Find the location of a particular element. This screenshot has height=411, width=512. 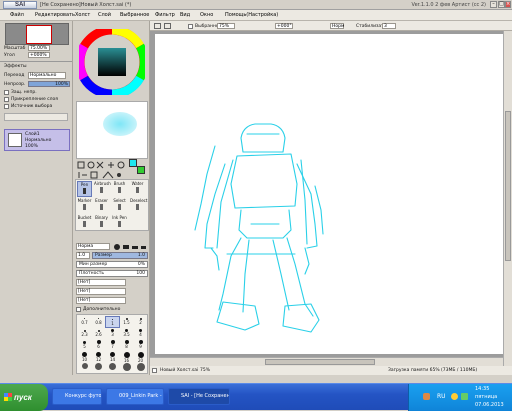

brush-size-preset: 9 is located at coordinates (140, 346).